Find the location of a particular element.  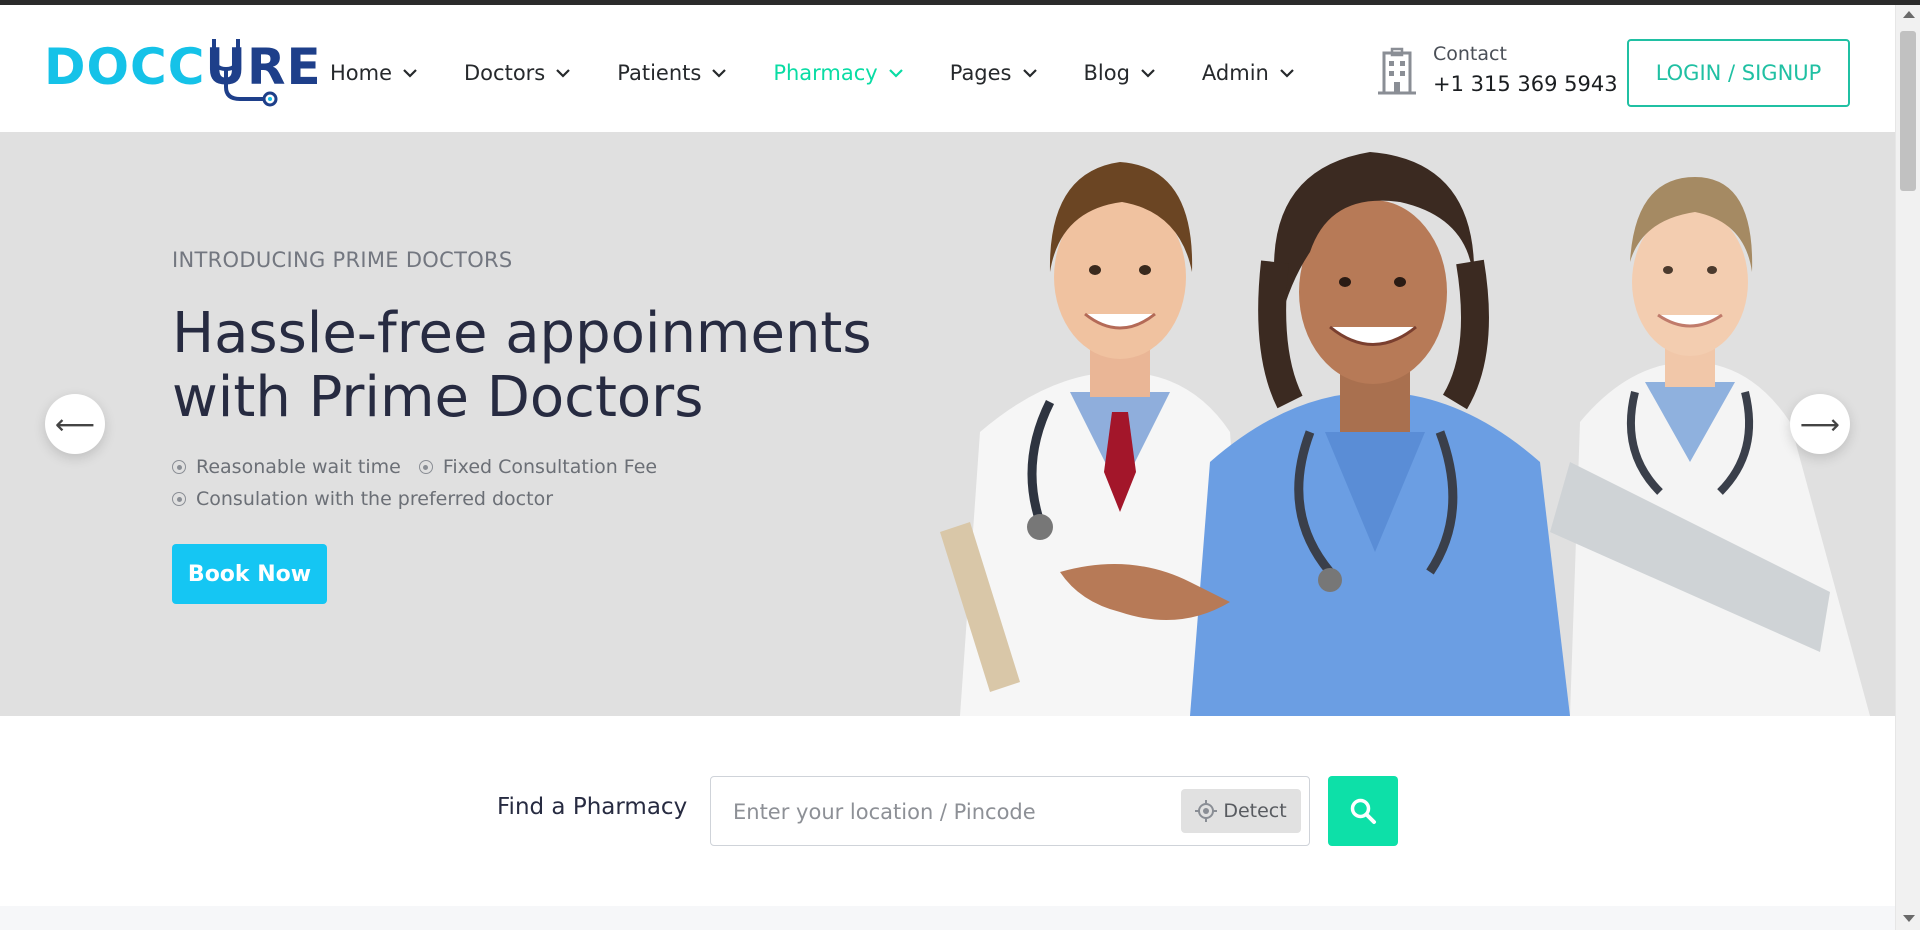

scroll-down-arrow-icon is located at coordinates (1909, 918).